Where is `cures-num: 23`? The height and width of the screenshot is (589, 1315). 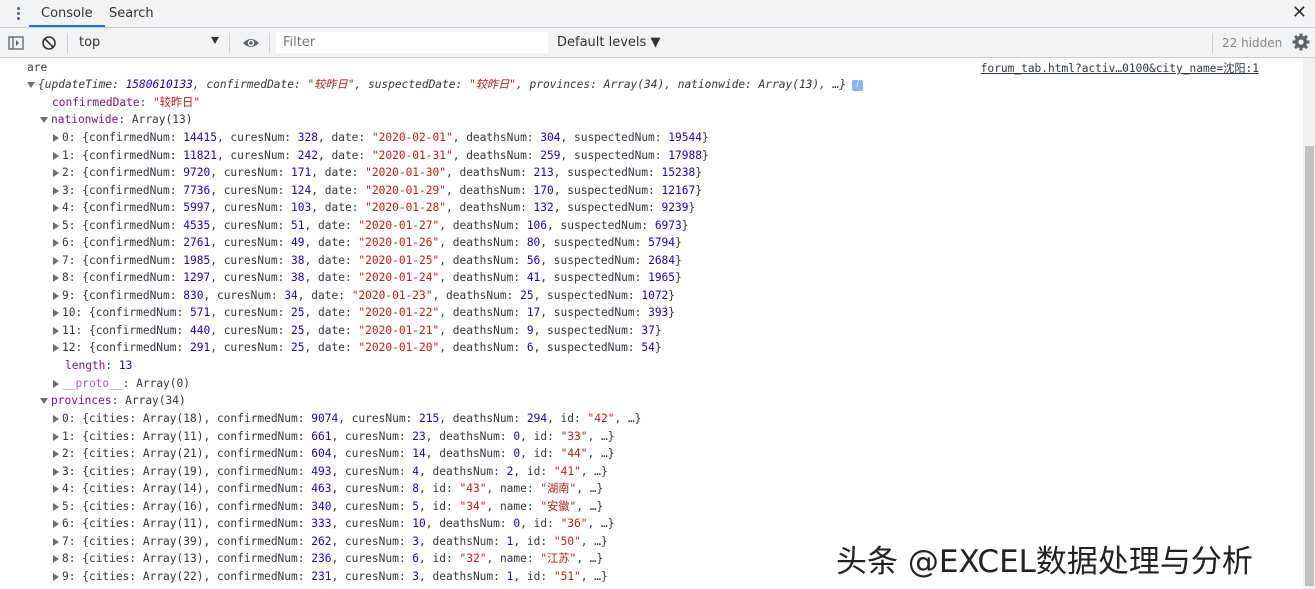 cures-num: 23 is located at coordinates (419, 436).